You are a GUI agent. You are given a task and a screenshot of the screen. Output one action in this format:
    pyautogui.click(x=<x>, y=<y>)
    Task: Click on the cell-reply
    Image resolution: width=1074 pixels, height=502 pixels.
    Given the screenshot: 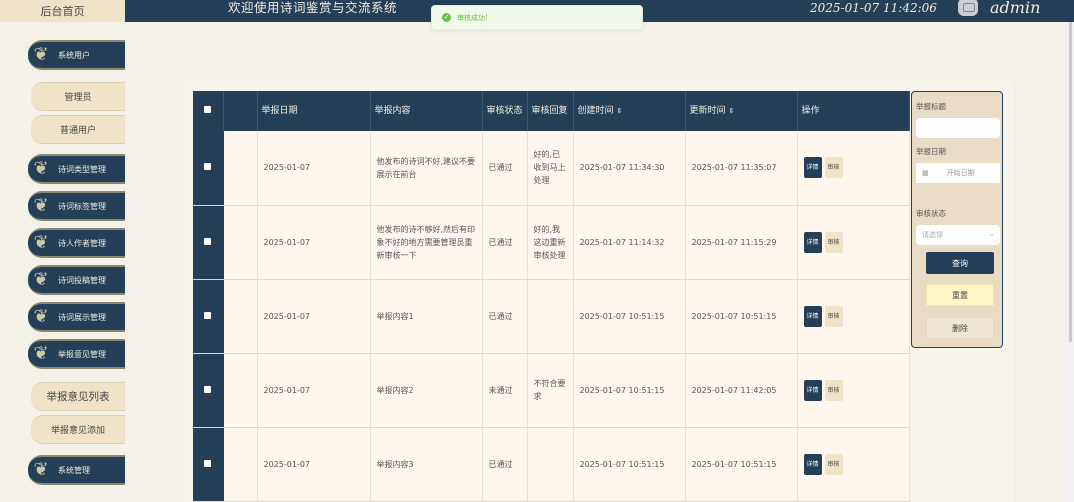 What is the action you would take?
    pyautogui.click(x=550, y=316)
    